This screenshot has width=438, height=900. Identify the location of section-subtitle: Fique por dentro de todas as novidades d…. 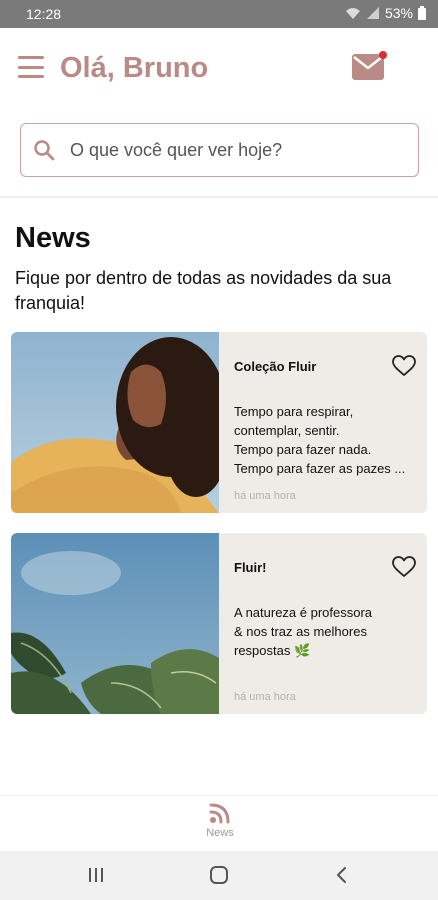
(203, 290).